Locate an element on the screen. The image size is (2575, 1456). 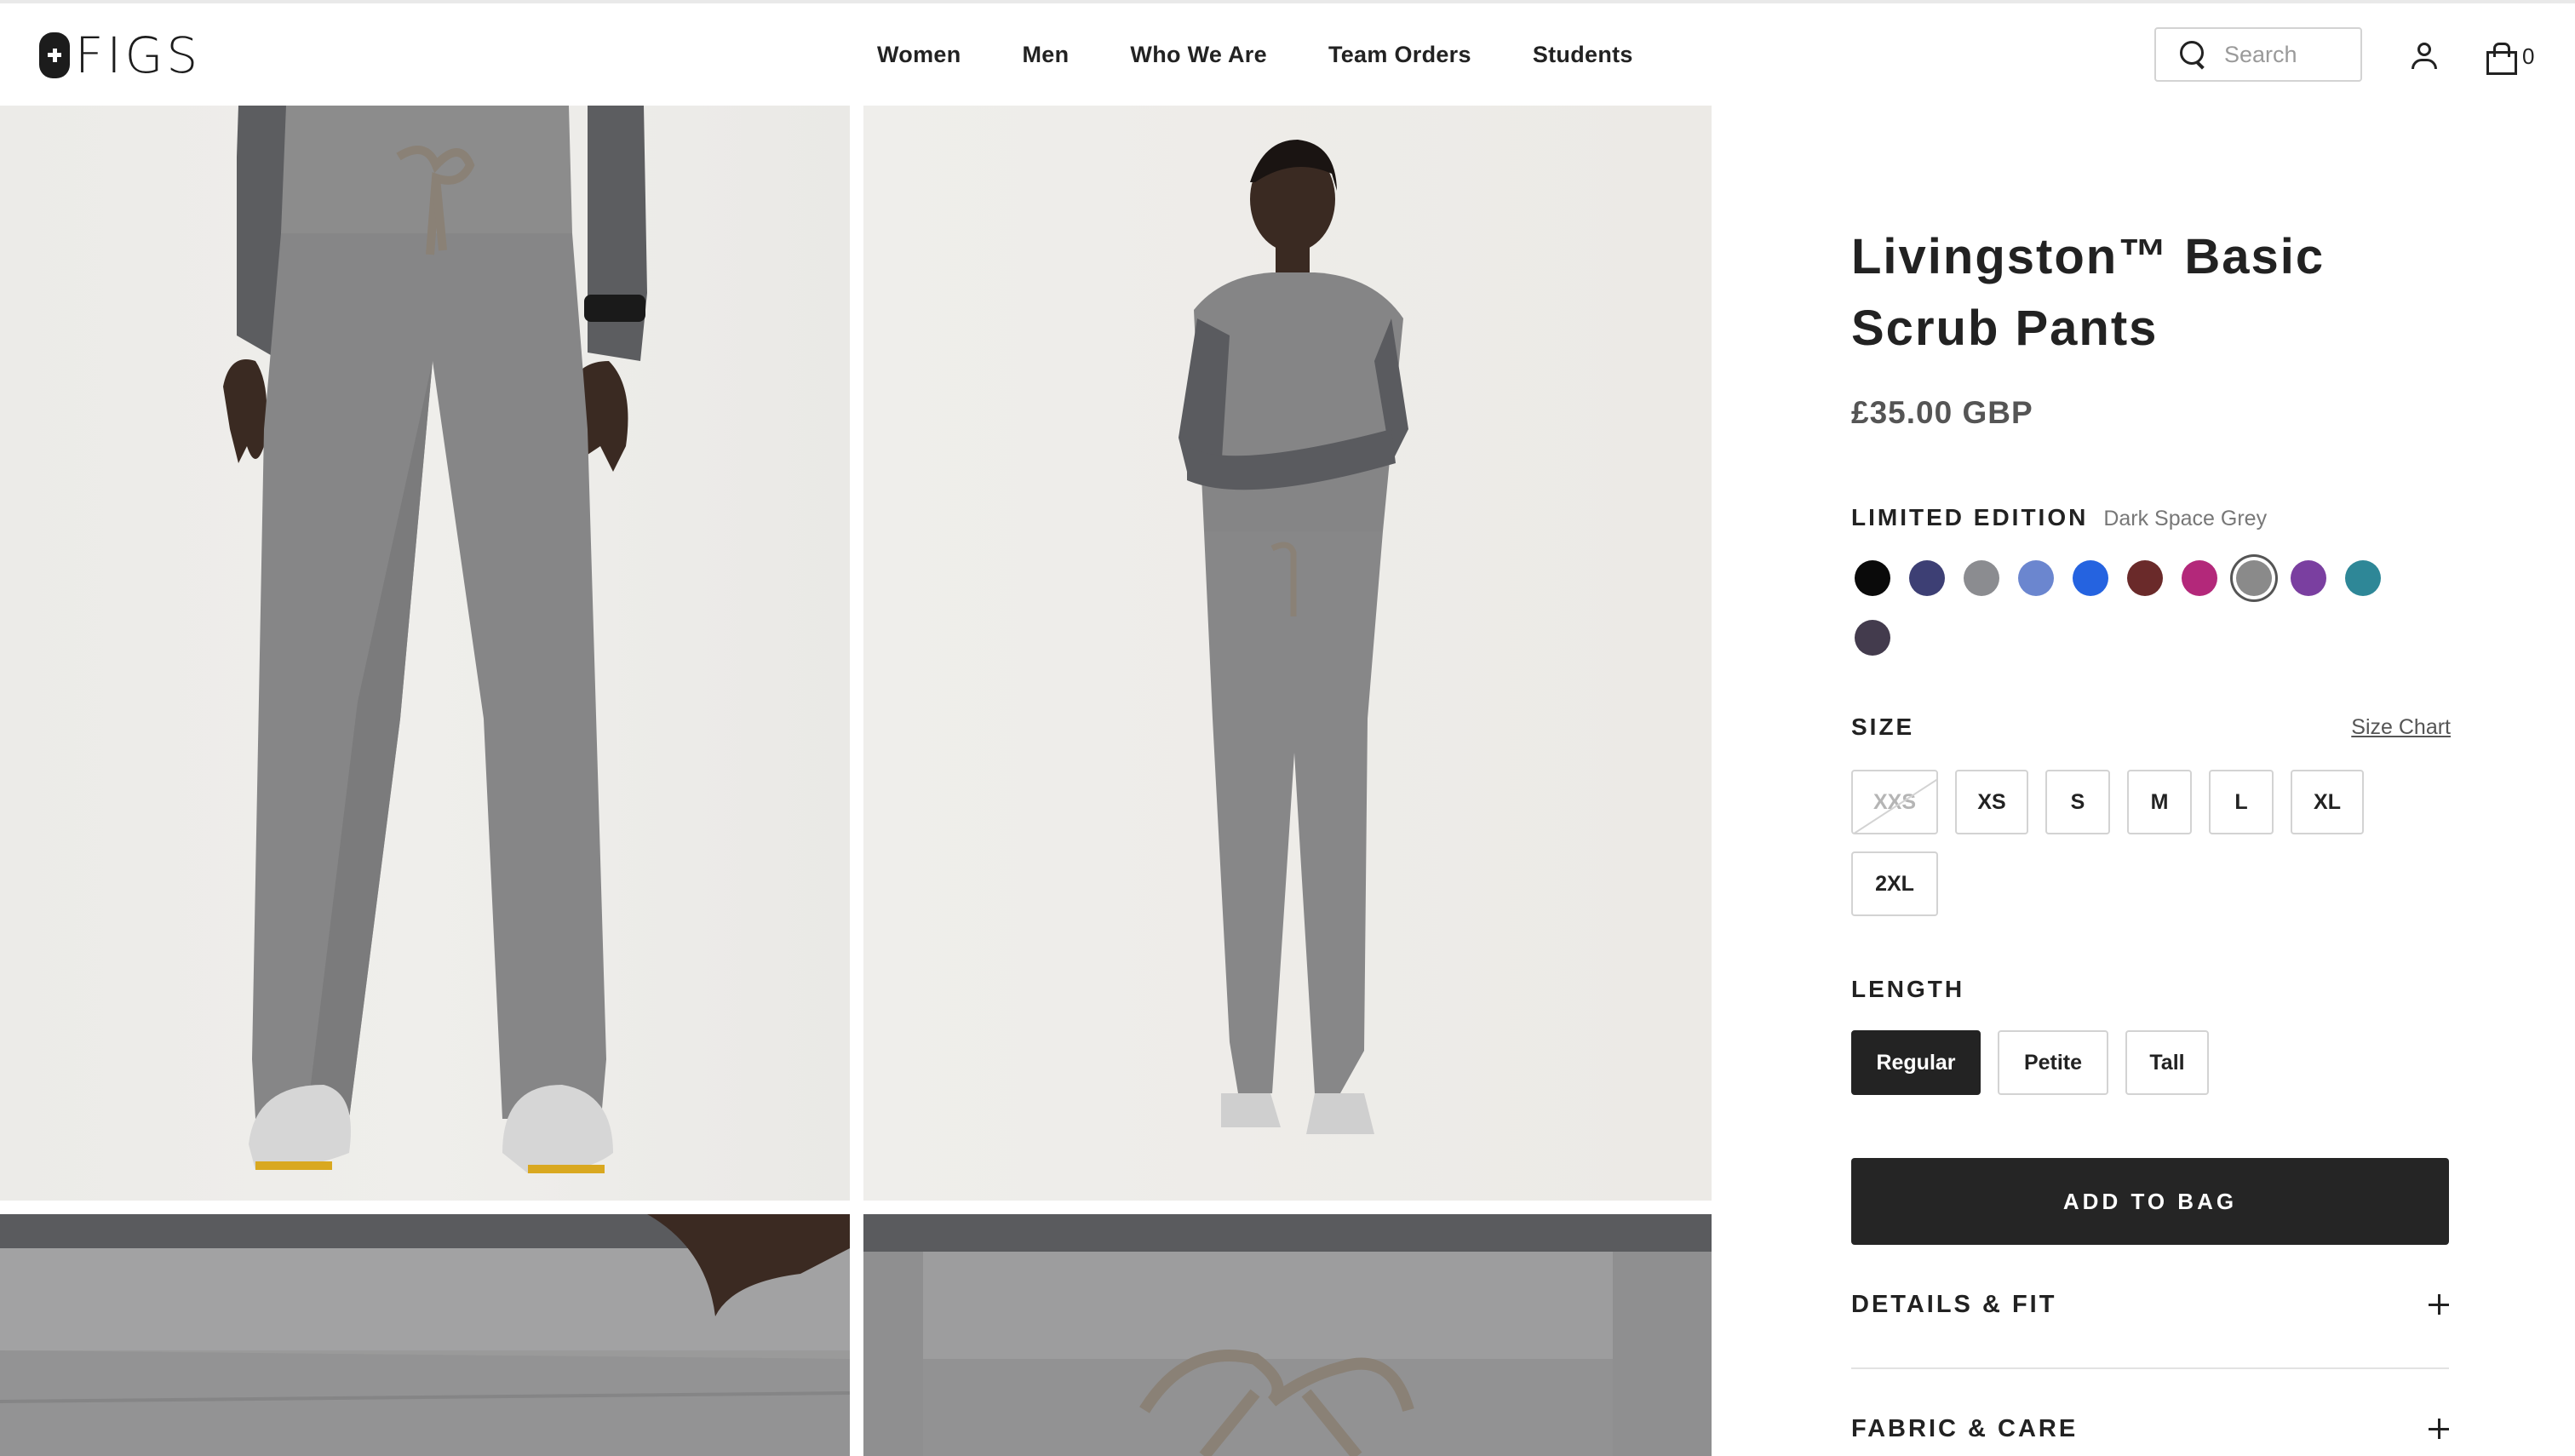
product-title: Livingston™ Basic Scrub Pants is located at coordinates (2088, 292).